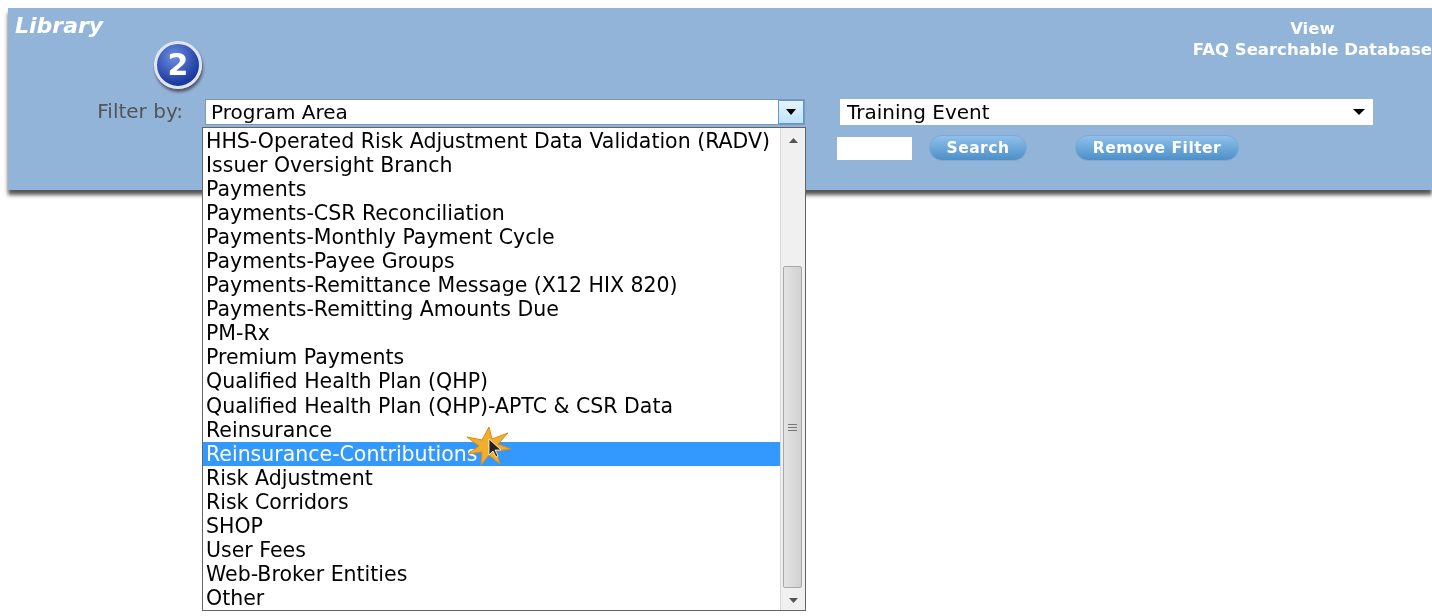 Image resolution: width=1432 pixels, height=616 pixels. What do you see at coordinates (491, 549) in the screenshot?
I see `dropdown-option: User Fees` at bounding box center [491, 549].